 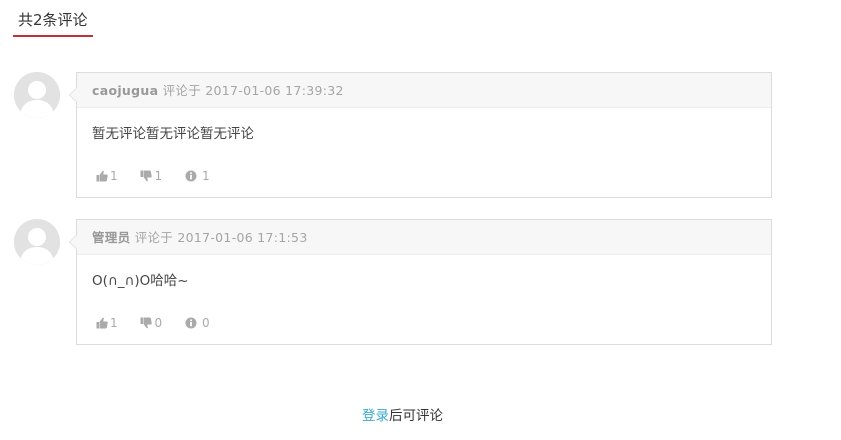 I want to click on login-prompt: 登录后可评论, so click(x=402, y=416).